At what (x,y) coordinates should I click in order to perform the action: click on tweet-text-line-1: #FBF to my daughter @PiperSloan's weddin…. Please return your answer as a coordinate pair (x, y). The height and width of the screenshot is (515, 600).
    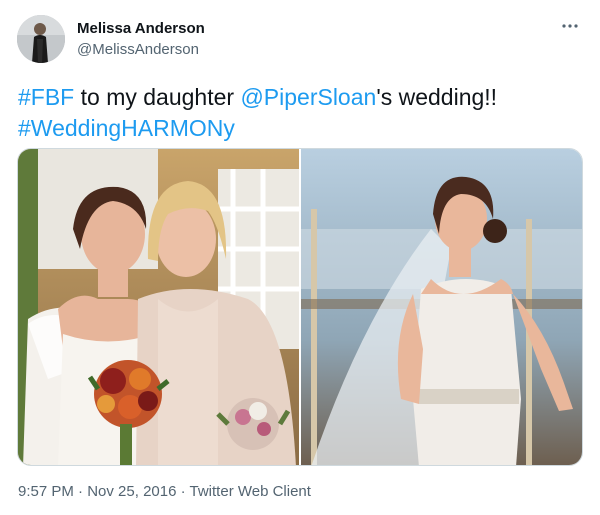
    Looking at the image, I should click on (298, 97).